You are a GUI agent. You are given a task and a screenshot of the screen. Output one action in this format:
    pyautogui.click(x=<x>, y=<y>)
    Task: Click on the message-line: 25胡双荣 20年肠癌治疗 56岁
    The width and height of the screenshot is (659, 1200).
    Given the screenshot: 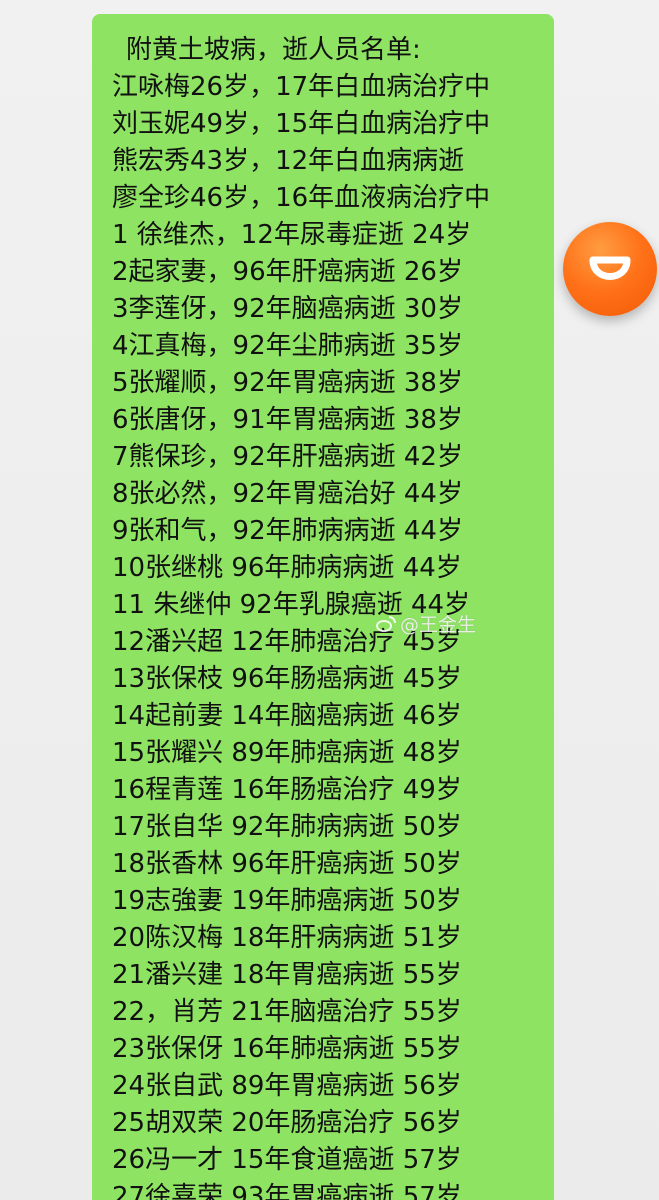 What is the action you would take?
    pyautogui.click(x=287, y=1123)
    